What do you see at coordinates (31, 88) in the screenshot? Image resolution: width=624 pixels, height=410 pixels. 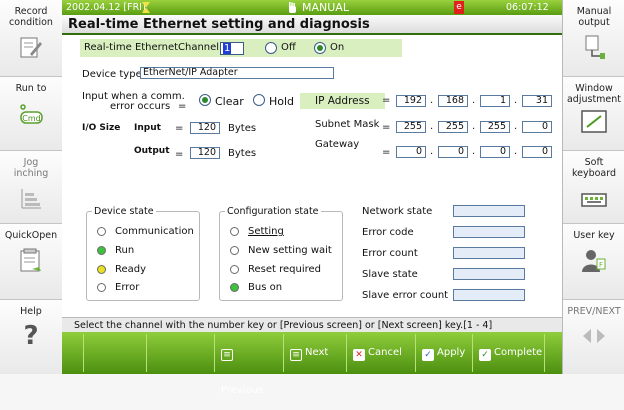 I see `run-to-label: Run to` at bounding box center [31, 88].